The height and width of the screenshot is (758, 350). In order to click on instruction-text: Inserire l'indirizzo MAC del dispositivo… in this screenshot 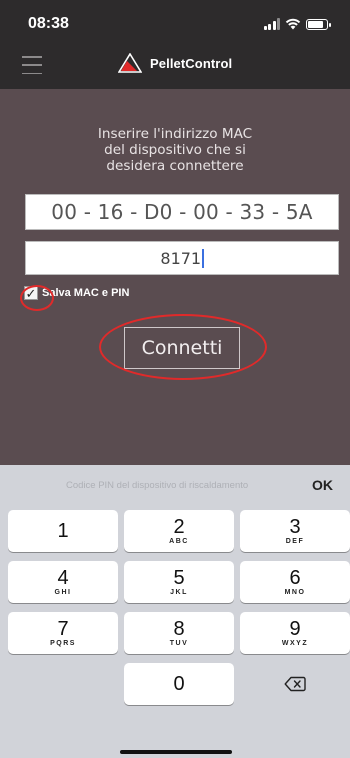, I will do `click(175, 150)`.